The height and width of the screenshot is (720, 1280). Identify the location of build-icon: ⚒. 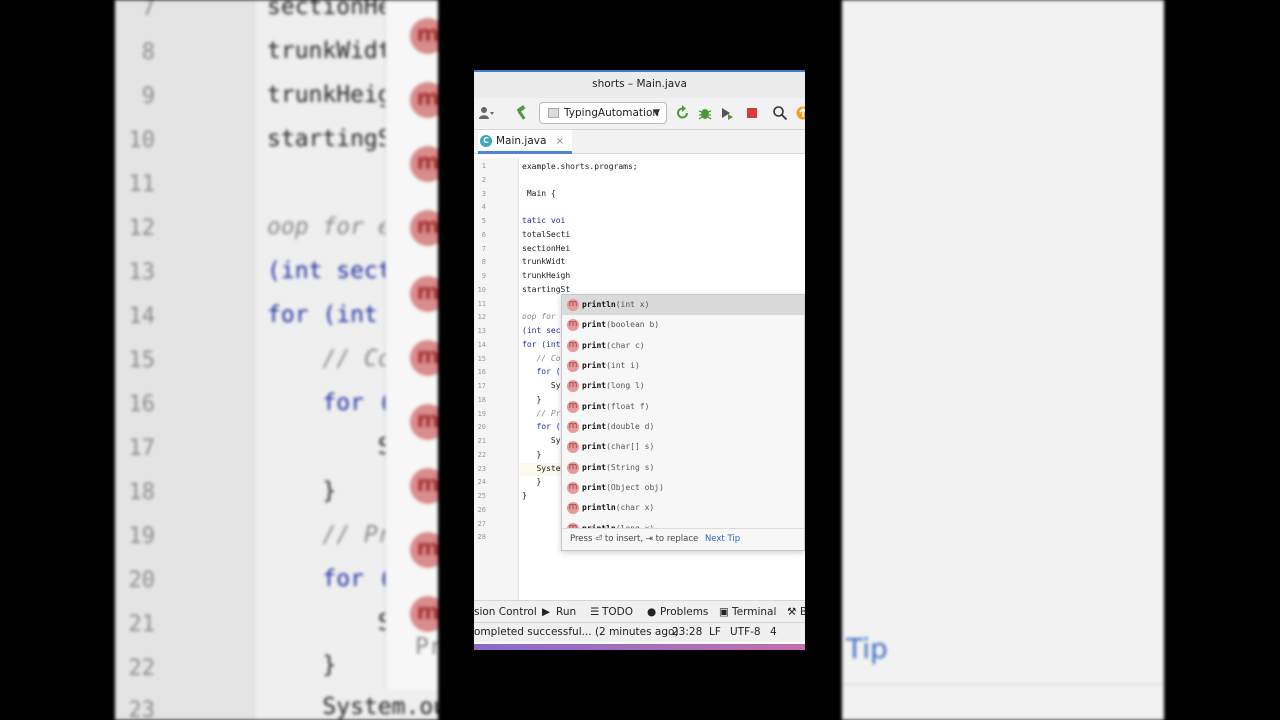
(791, 612).